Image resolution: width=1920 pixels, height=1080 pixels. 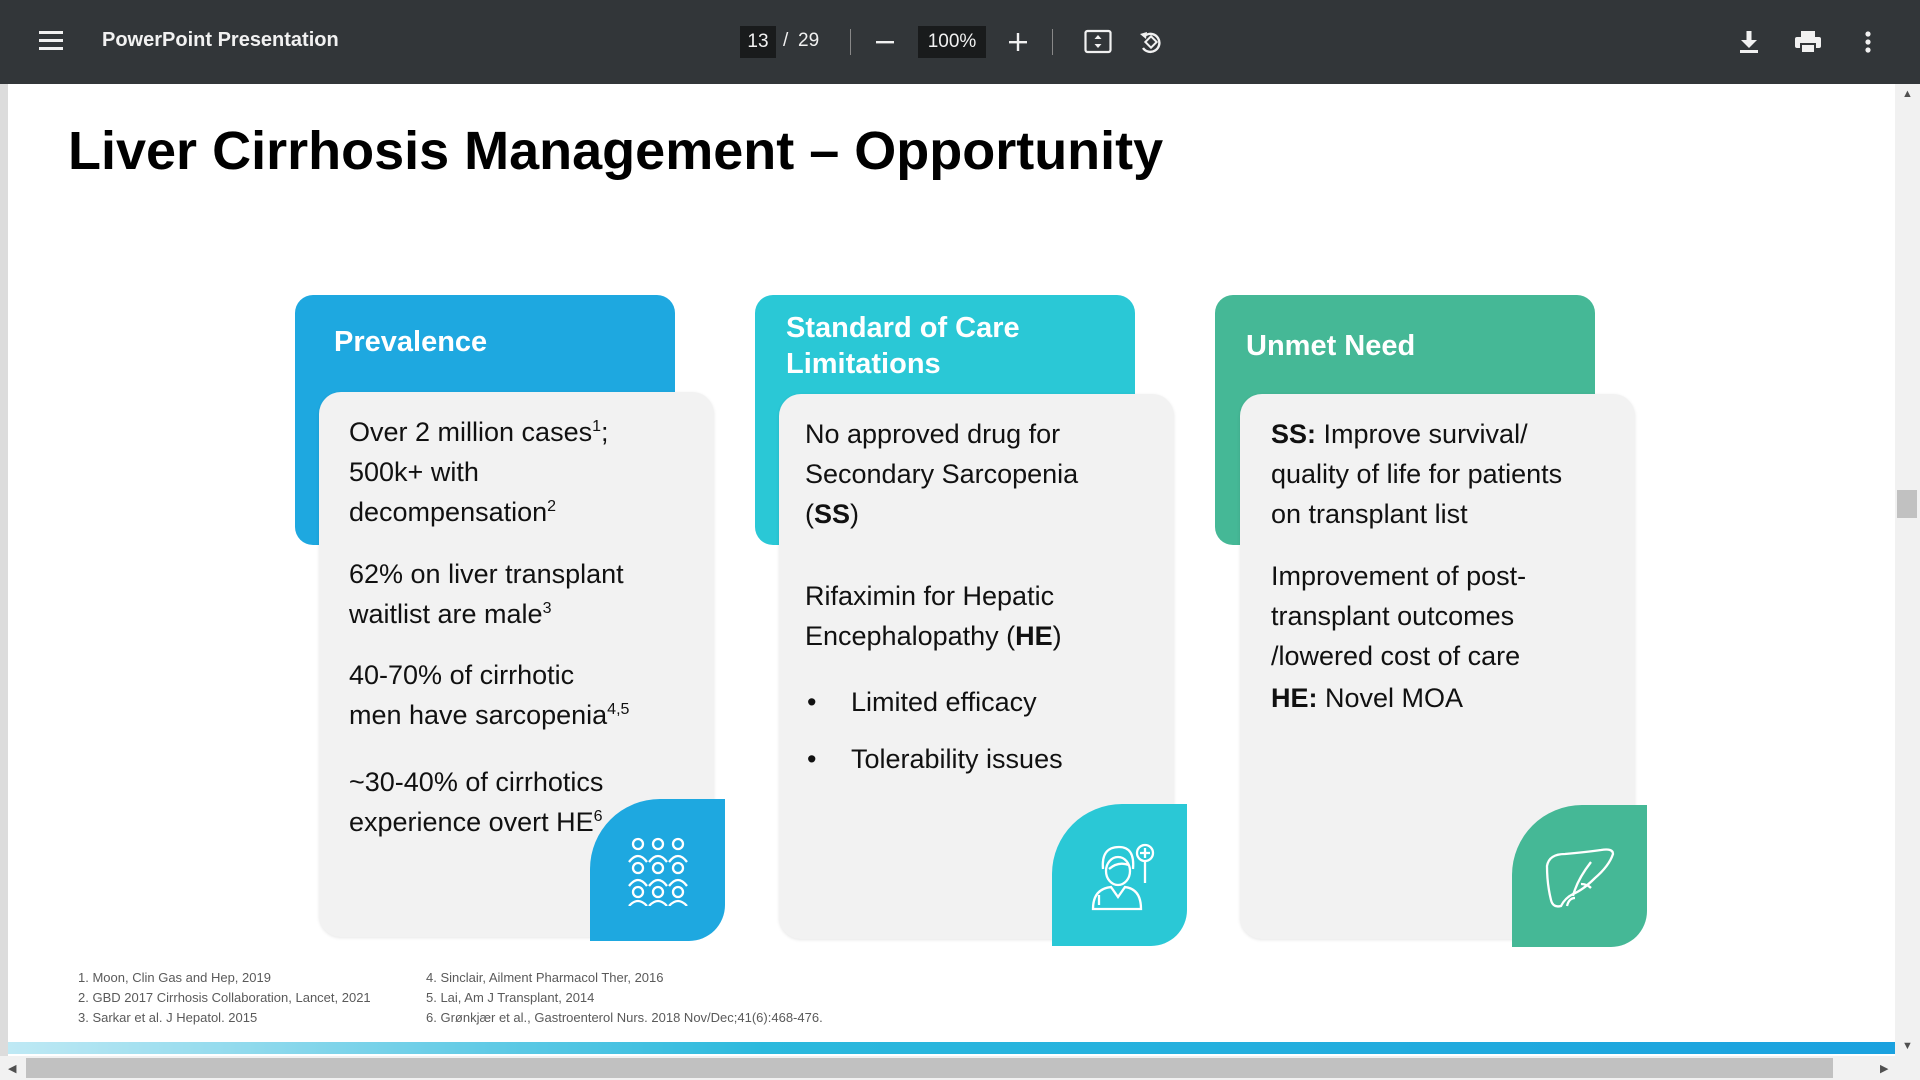 I want to click on vertical-scrollbar-thumb, so click(x=1907, y=504).